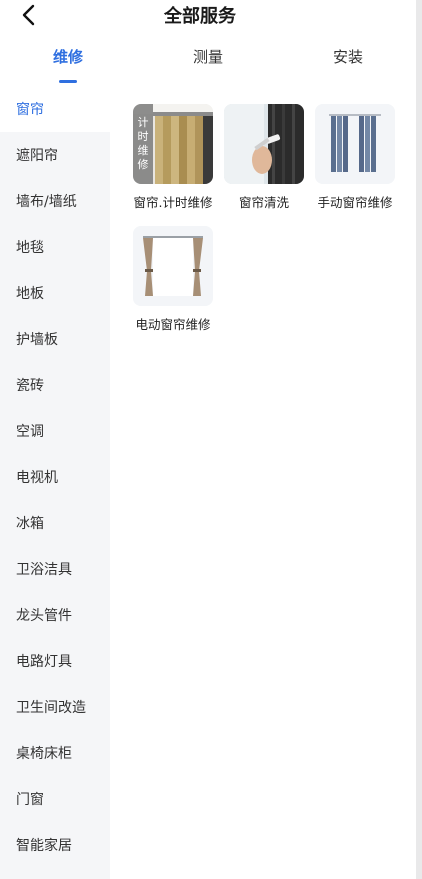 The height and width of the screenshot is (879, 422). Describe the element at coordinates (55, 569) in the screenshot. I see `sidebar-item-sanitary: 卫浴洁具` at that location.